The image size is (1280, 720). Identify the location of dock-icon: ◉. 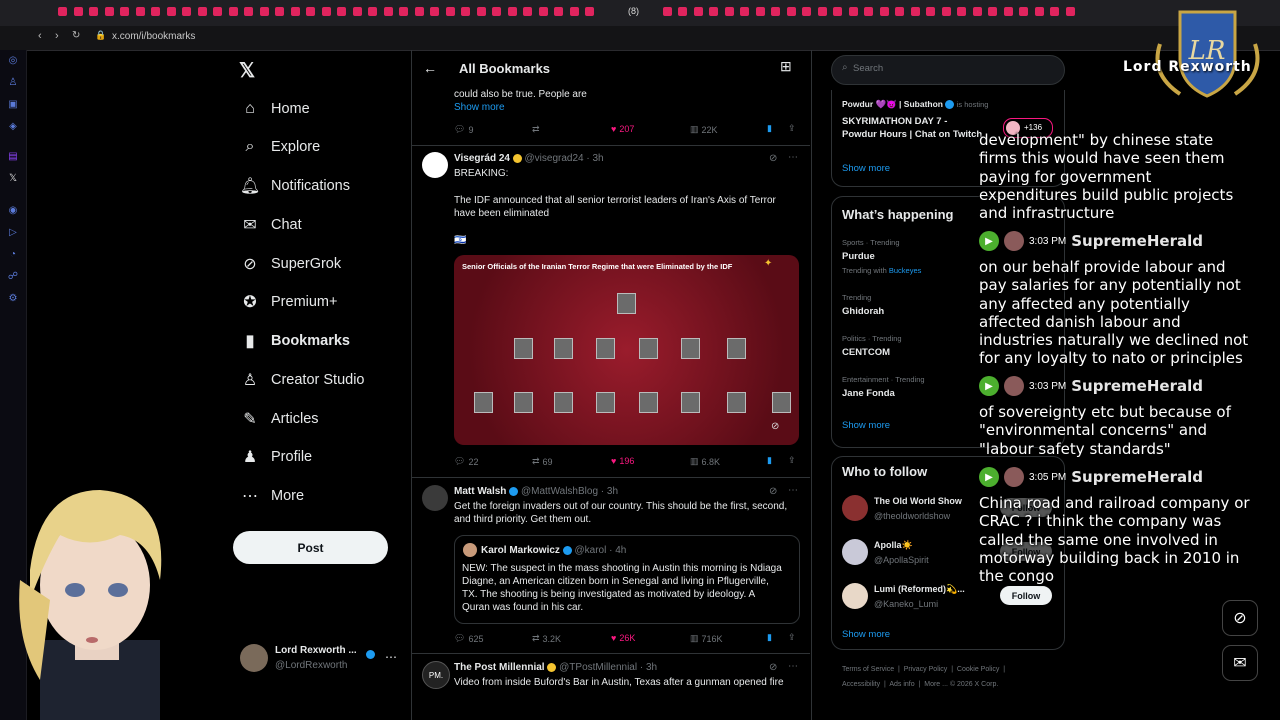
(13, 211).